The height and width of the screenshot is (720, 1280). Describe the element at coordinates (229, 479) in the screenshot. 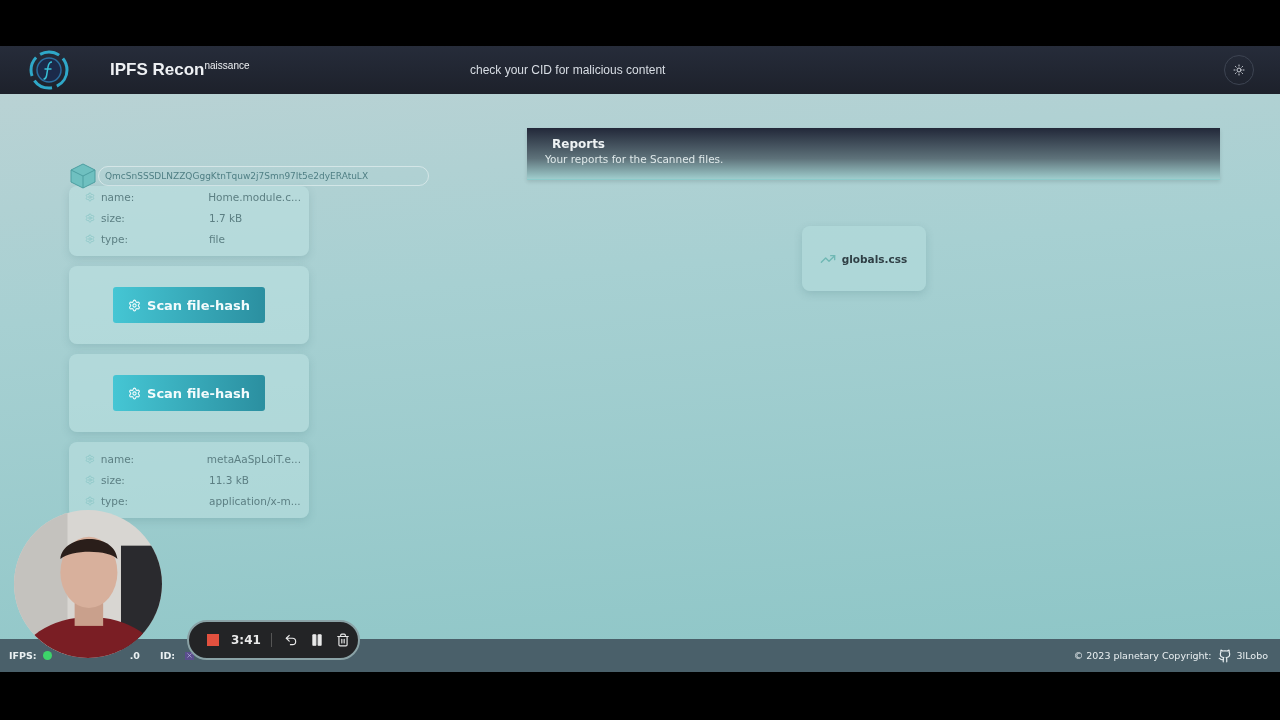

I see `field-value: 11.3 kB` at that location.